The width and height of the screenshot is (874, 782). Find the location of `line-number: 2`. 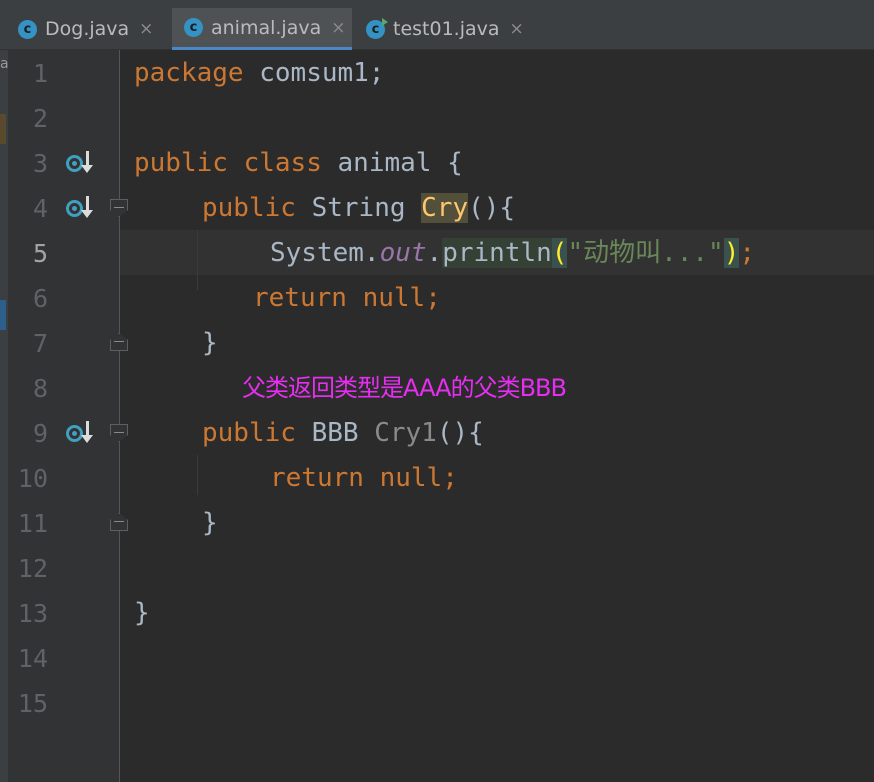

line-number: 2 is located at coordinates (40, 118).